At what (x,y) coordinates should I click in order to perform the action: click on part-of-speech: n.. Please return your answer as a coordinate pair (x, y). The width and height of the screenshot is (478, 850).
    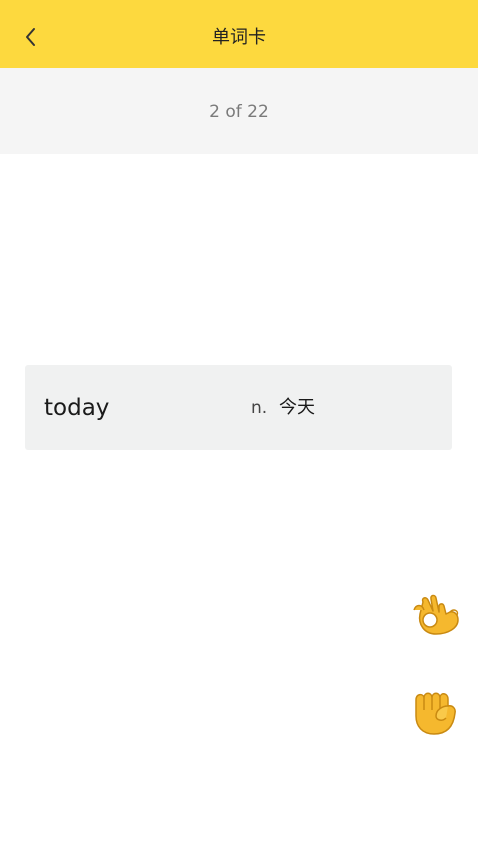
    Looking at the image, I should click on (259, 408).